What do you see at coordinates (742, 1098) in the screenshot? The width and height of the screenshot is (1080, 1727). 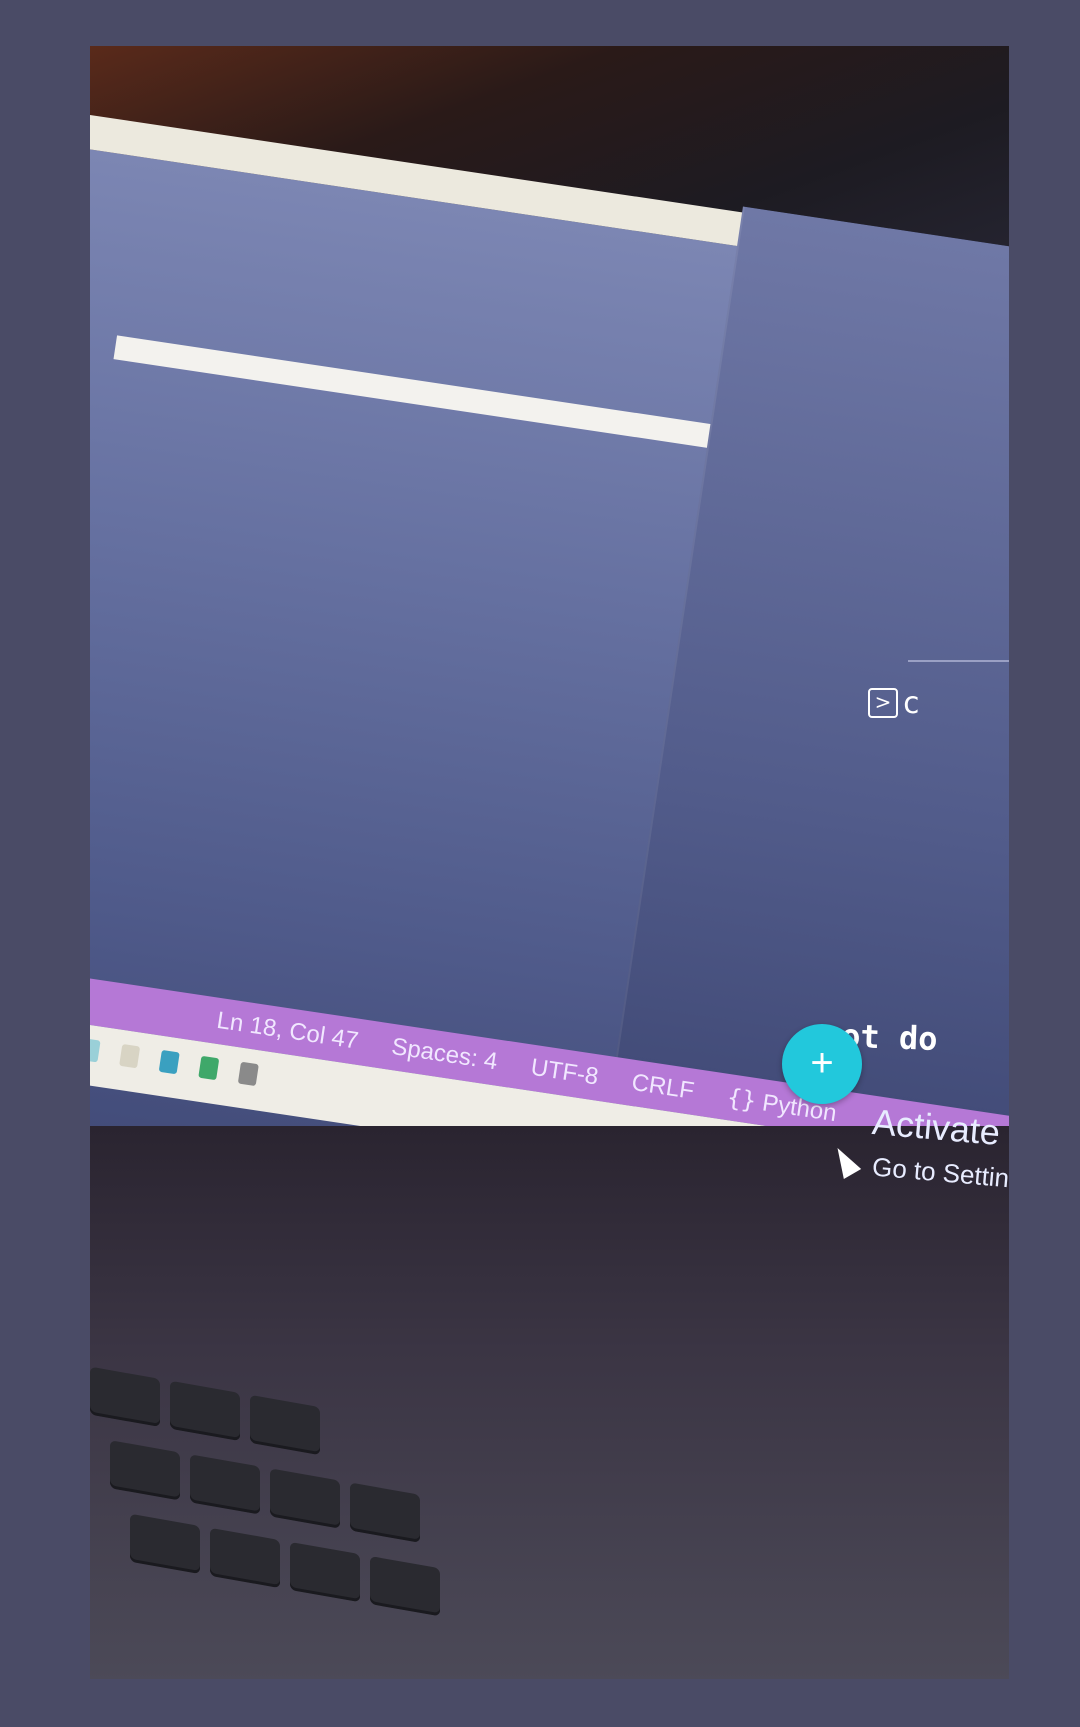 I see `braces-icon: {}` at bounding box center [742, 1098].